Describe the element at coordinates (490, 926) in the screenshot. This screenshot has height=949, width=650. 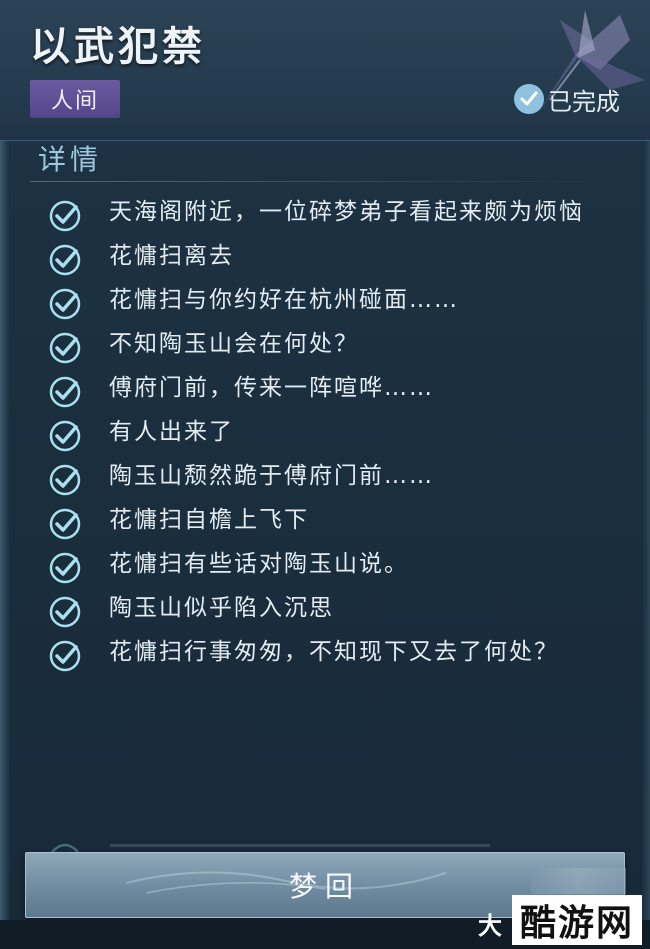
I see `corner-text: 大` at that location.